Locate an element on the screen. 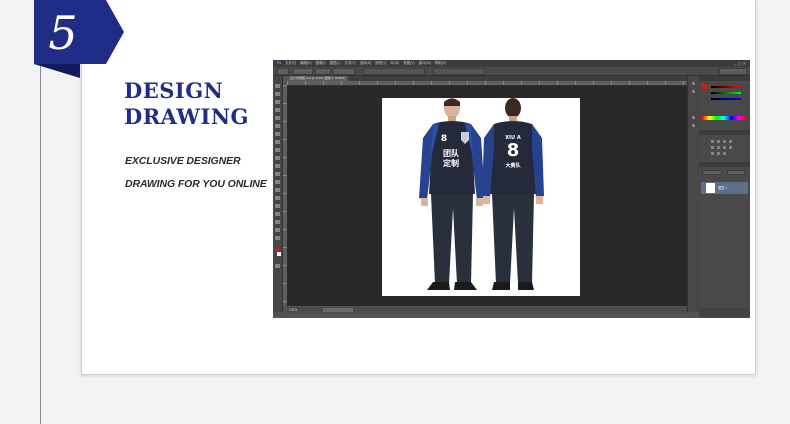 This screenshot has height=424, width=790. layers-panel-tabs is located at coordinates (724, 164).